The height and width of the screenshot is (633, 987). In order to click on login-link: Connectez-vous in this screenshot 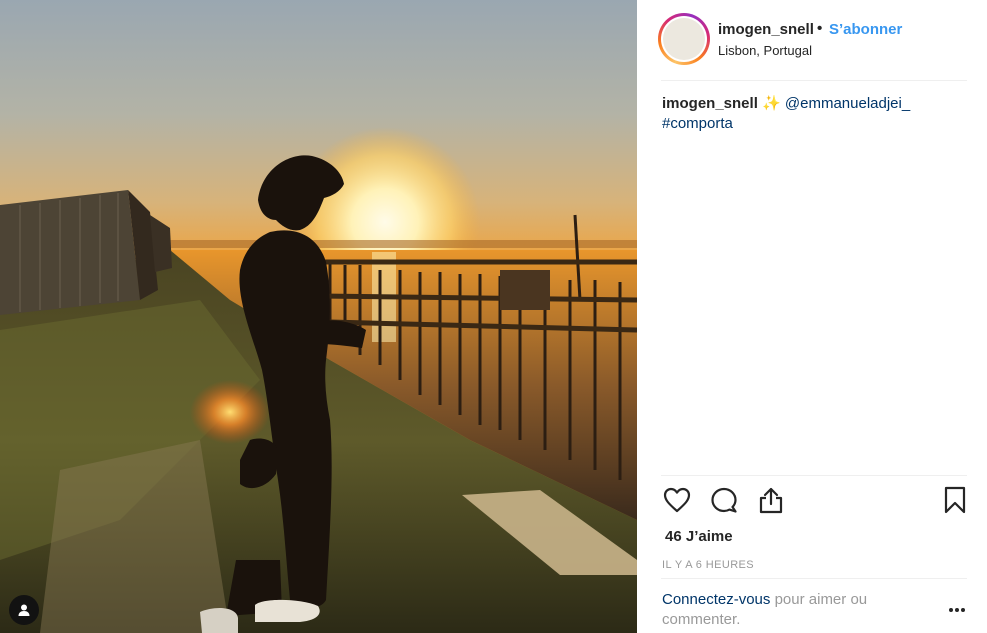, I will do `click(716, 599)`.